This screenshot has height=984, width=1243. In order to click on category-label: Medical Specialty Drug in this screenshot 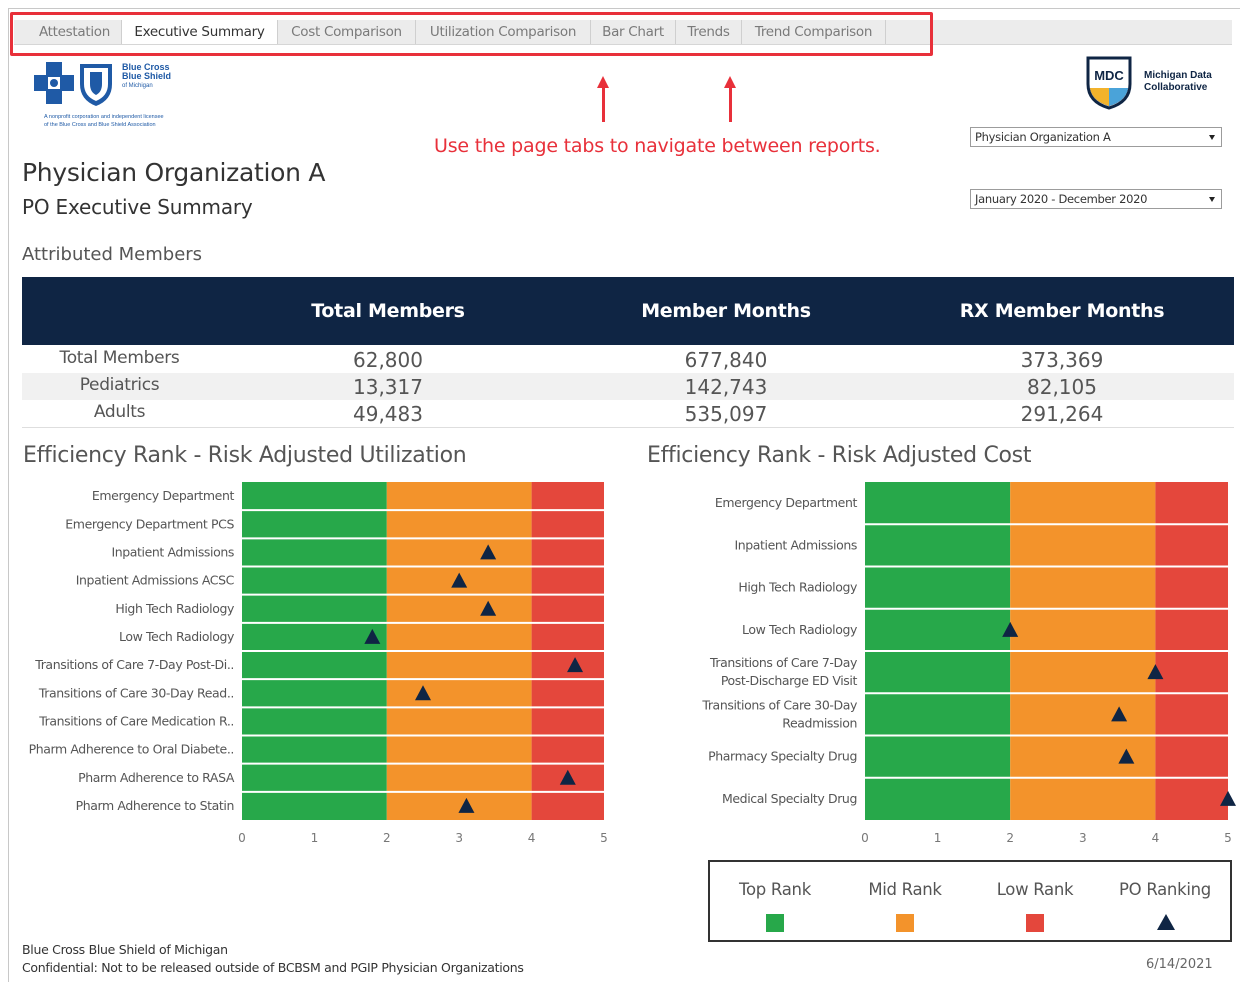, I will do `click(789, 798)`.